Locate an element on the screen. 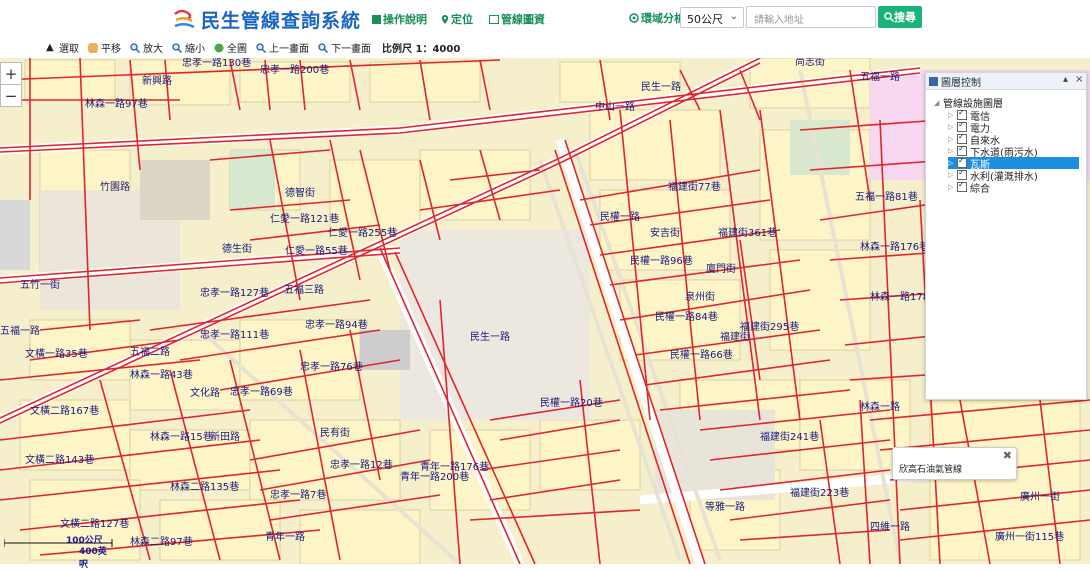 Image resolution: width=1090 pixels, height=570 pixels. street-label: 林森一路176巷 is located at coordinates (894, 246).